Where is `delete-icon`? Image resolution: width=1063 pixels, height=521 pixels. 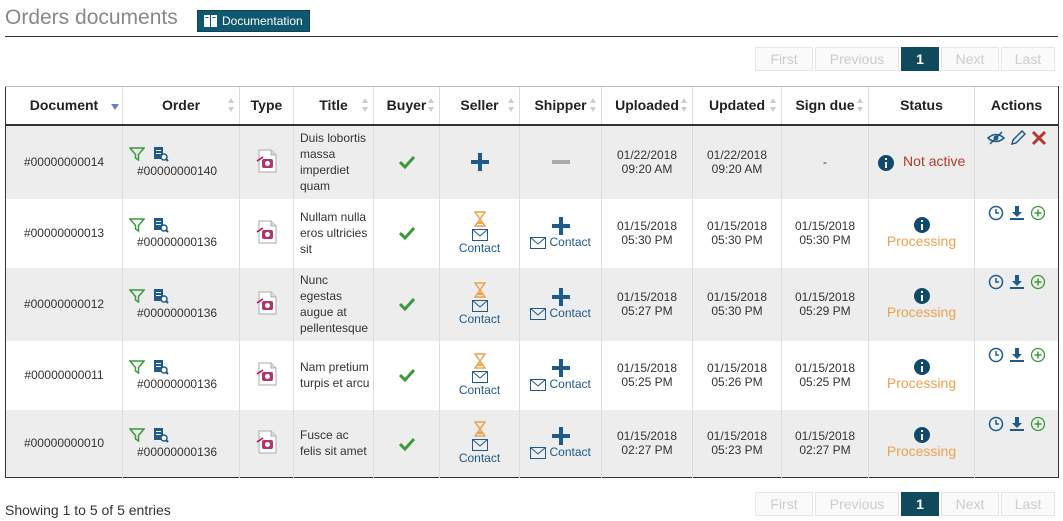
delete-icon is located at coordinates (1039, 138).